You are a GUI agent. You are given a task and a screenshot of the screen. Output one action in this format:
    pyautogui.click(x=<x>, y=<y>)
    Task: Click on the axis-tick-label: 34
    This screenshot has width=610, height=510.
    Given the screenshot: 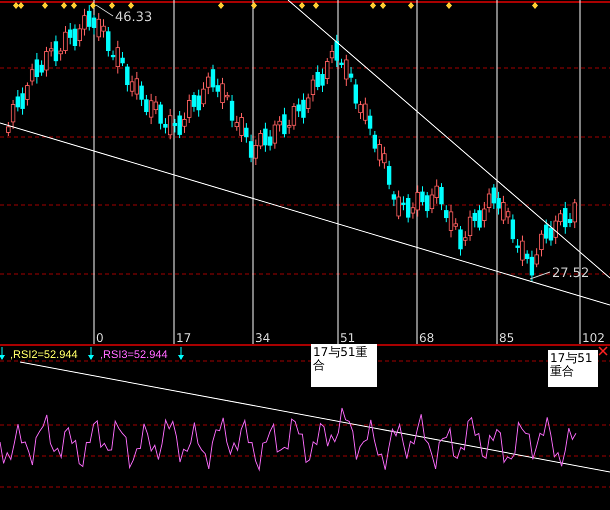 What is the action you would take?
    pyautogui.click(x=262, y=338)
    